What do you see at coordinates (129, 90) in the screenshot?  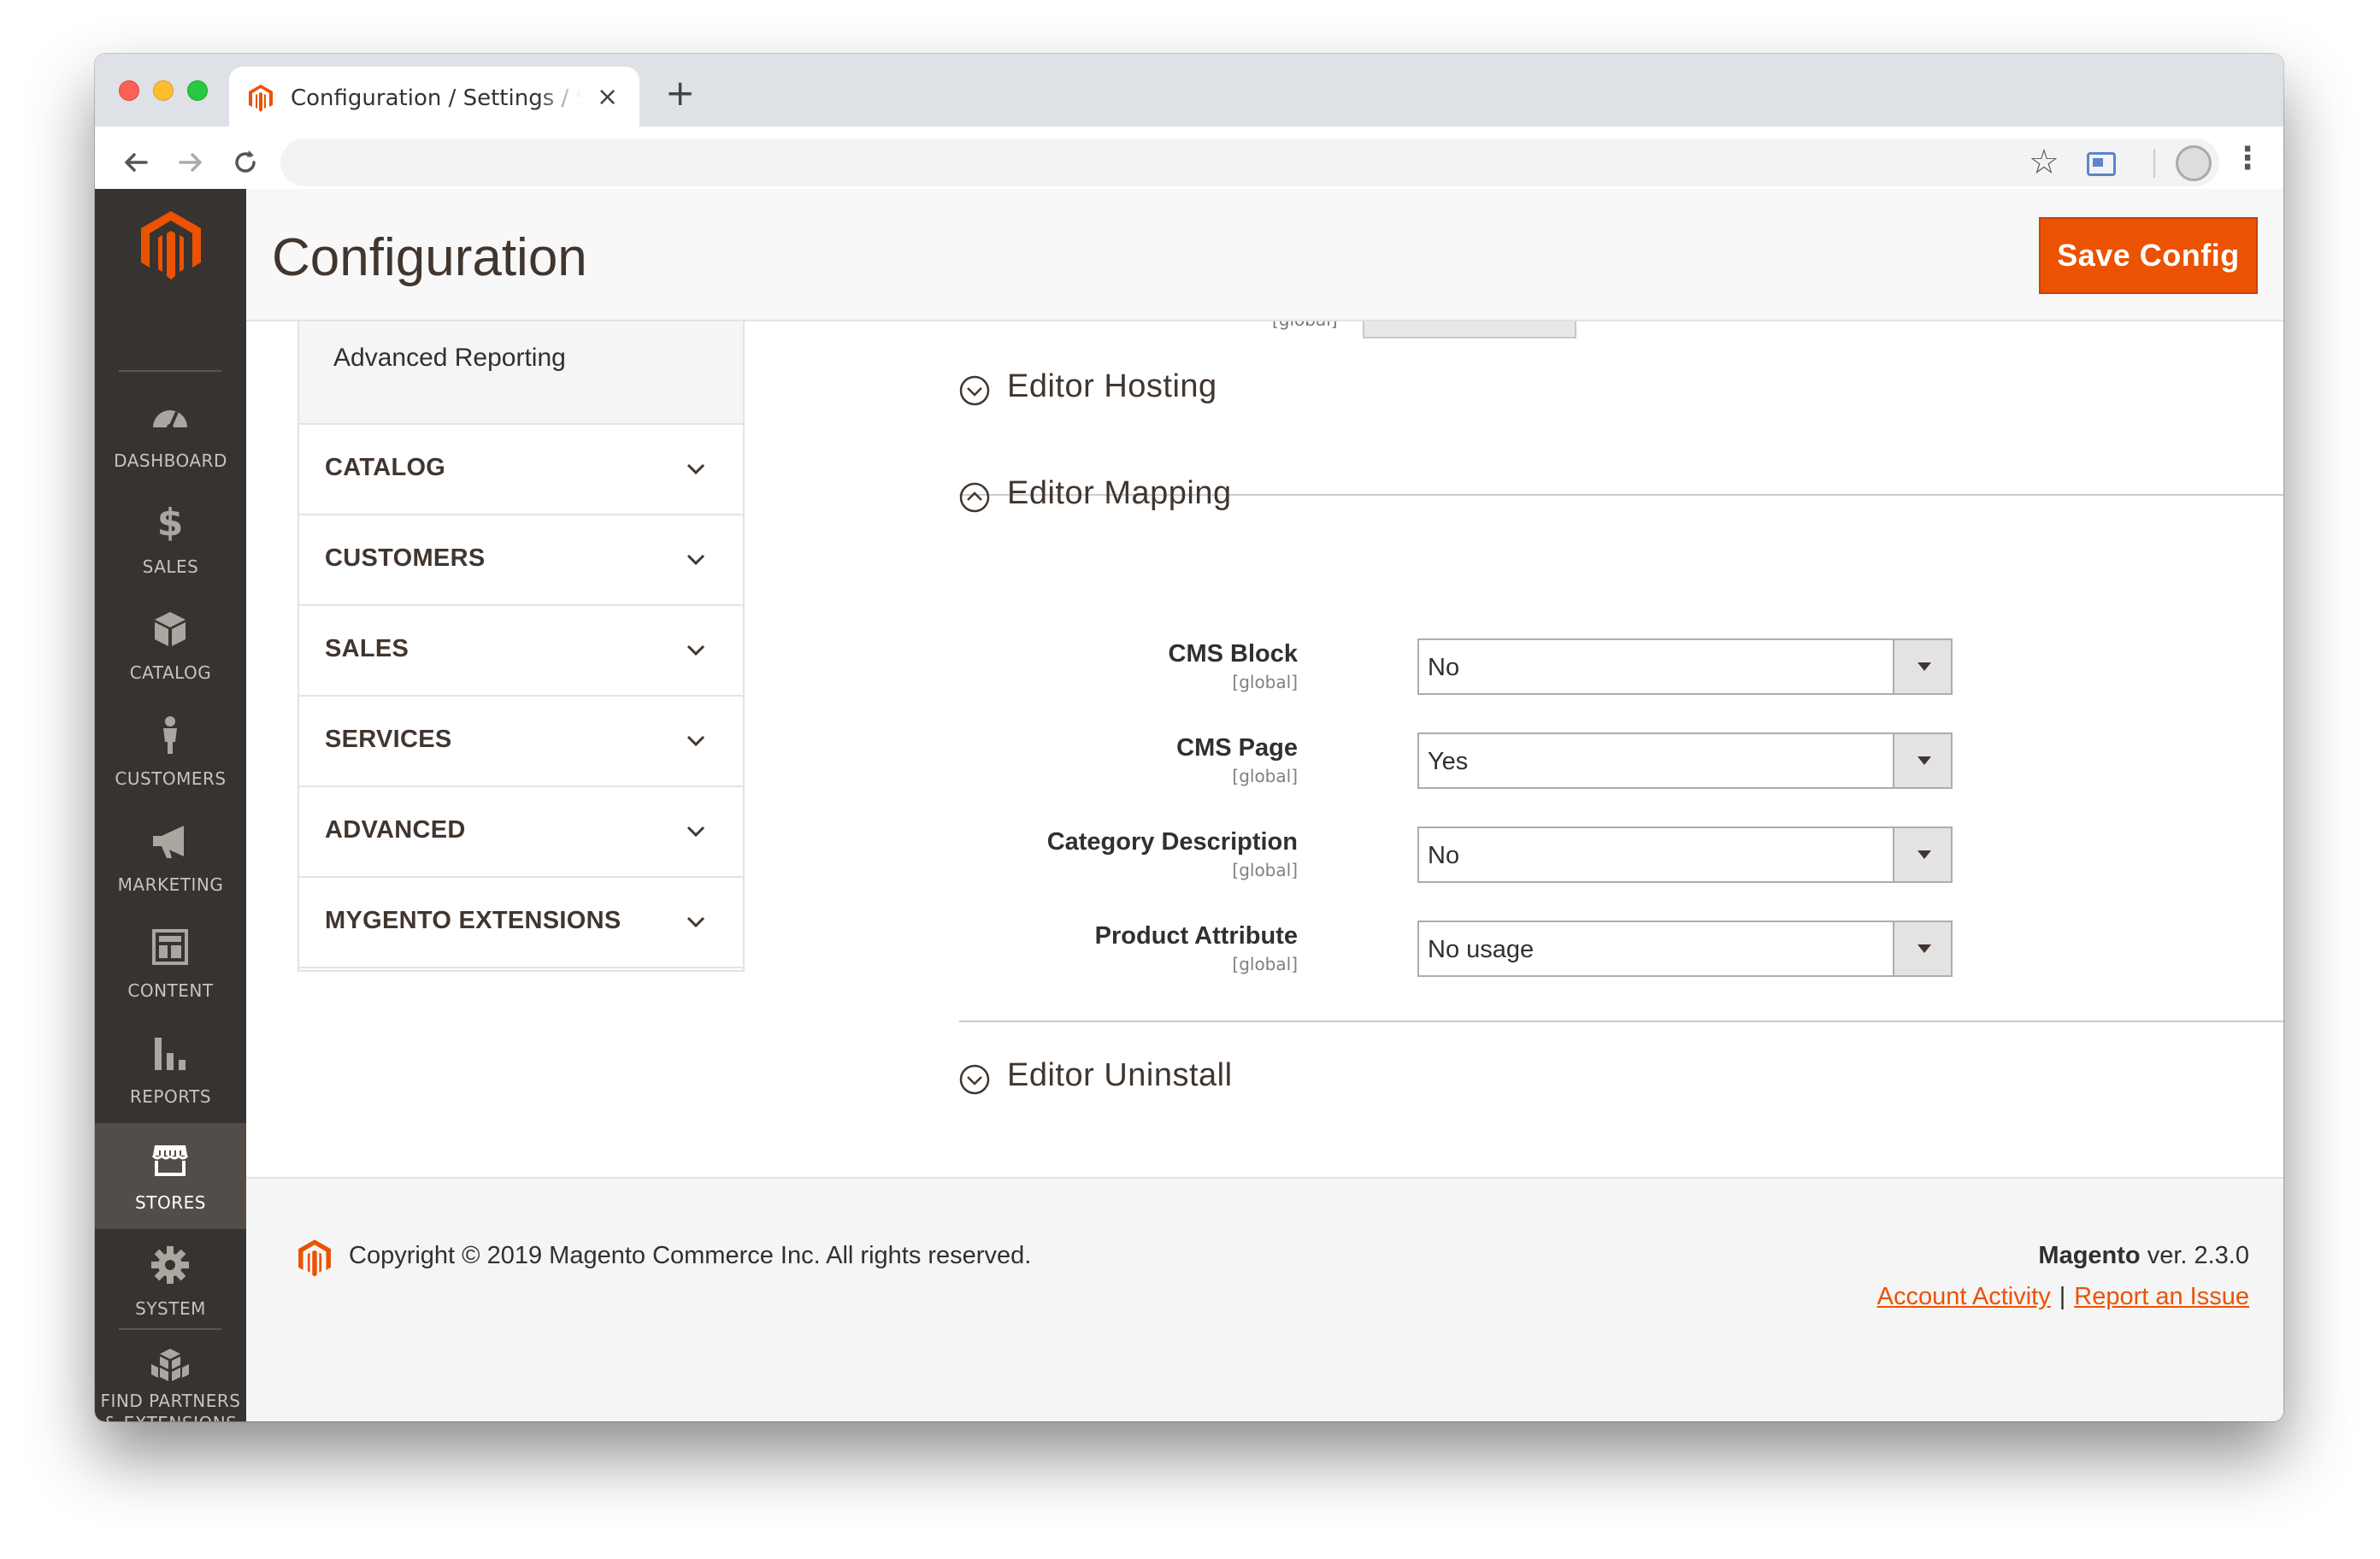 I see `close-window-button` at bounding box center [129, 90].